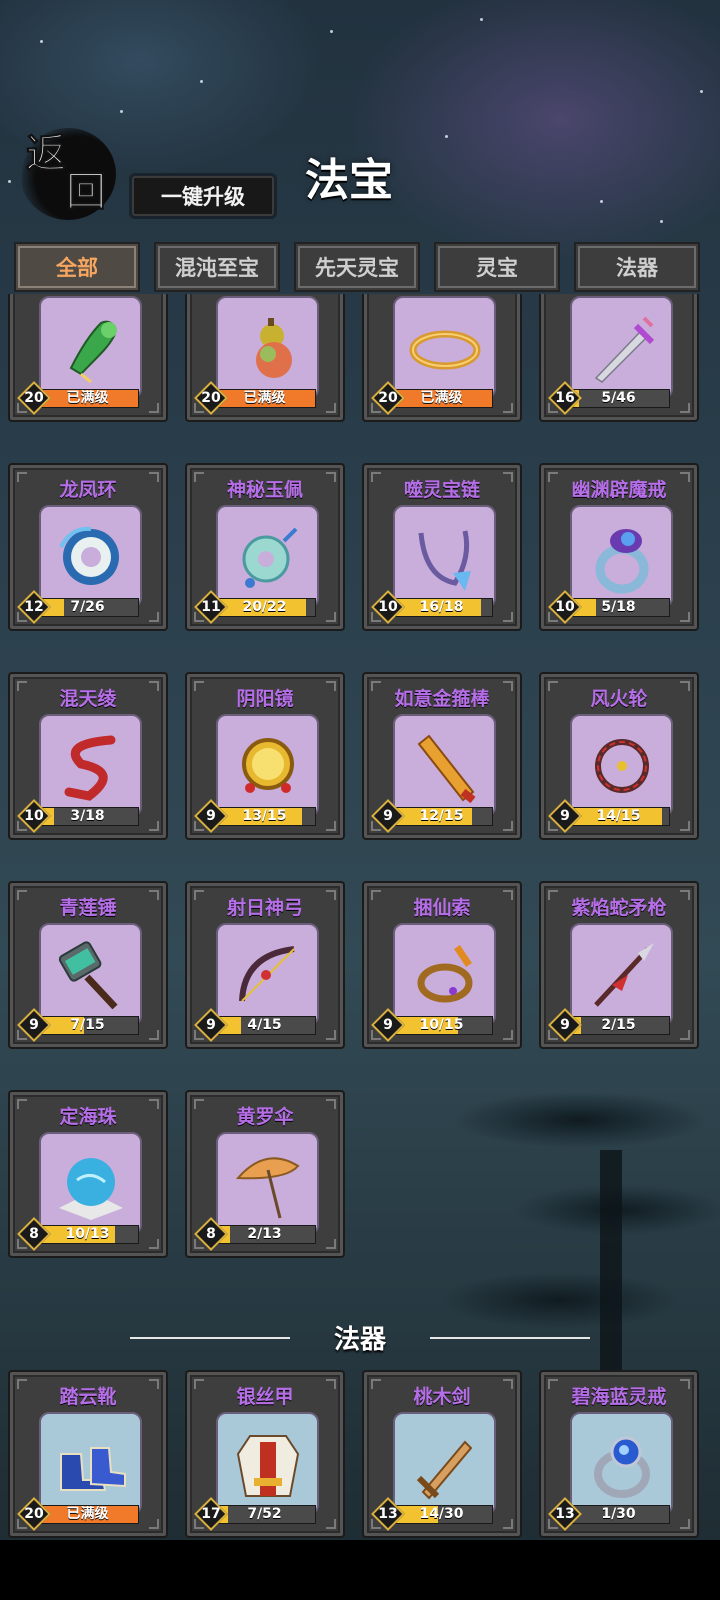 This screenshot has height=1600, width=720. I want to click on purple-ring-icon, so click(621, 556).